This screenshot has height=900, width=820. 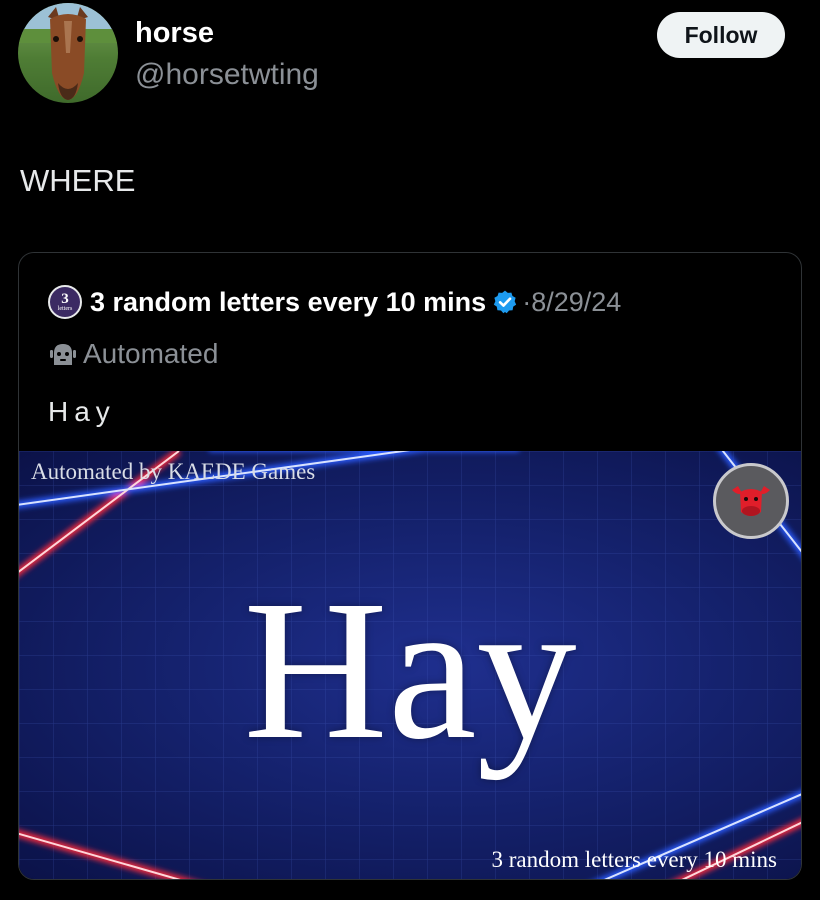 I want to click on quoted-author-avatar: 3 letters, so click(x=65, y=302).